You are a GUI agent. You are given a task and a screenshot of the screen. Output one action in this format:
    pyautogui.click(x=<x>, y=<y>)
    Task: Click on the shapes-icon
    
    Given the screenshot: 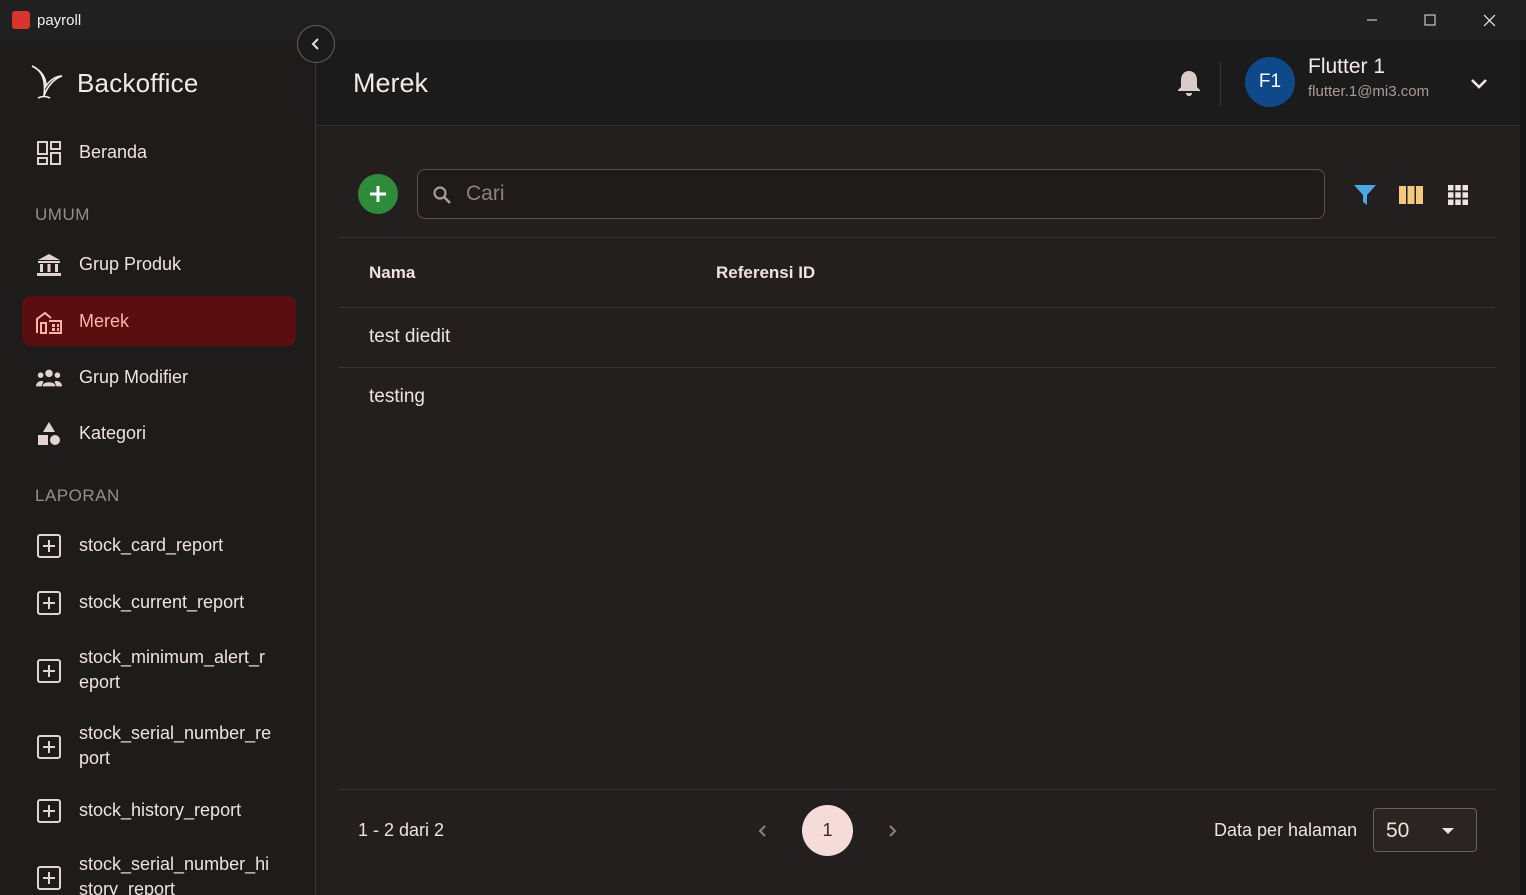 What is the action you would take?
    pyautogui.click(x=49, y=434)
    